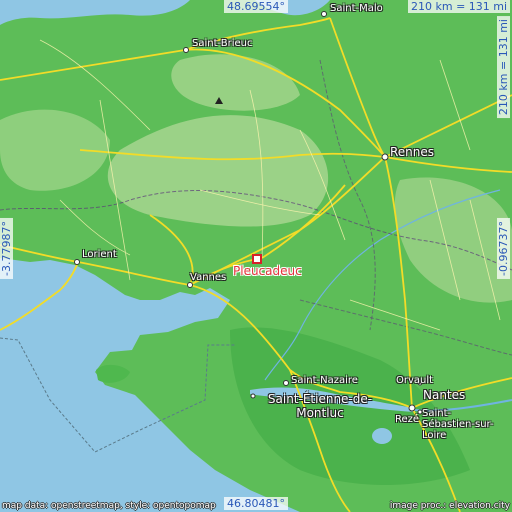 The width and height of the screenshot is (512, 512). What do you see at coordinates (415, 380) in the screenshot?
I see `city-label-orvault: Orvault` at bounding box center [415, 380].